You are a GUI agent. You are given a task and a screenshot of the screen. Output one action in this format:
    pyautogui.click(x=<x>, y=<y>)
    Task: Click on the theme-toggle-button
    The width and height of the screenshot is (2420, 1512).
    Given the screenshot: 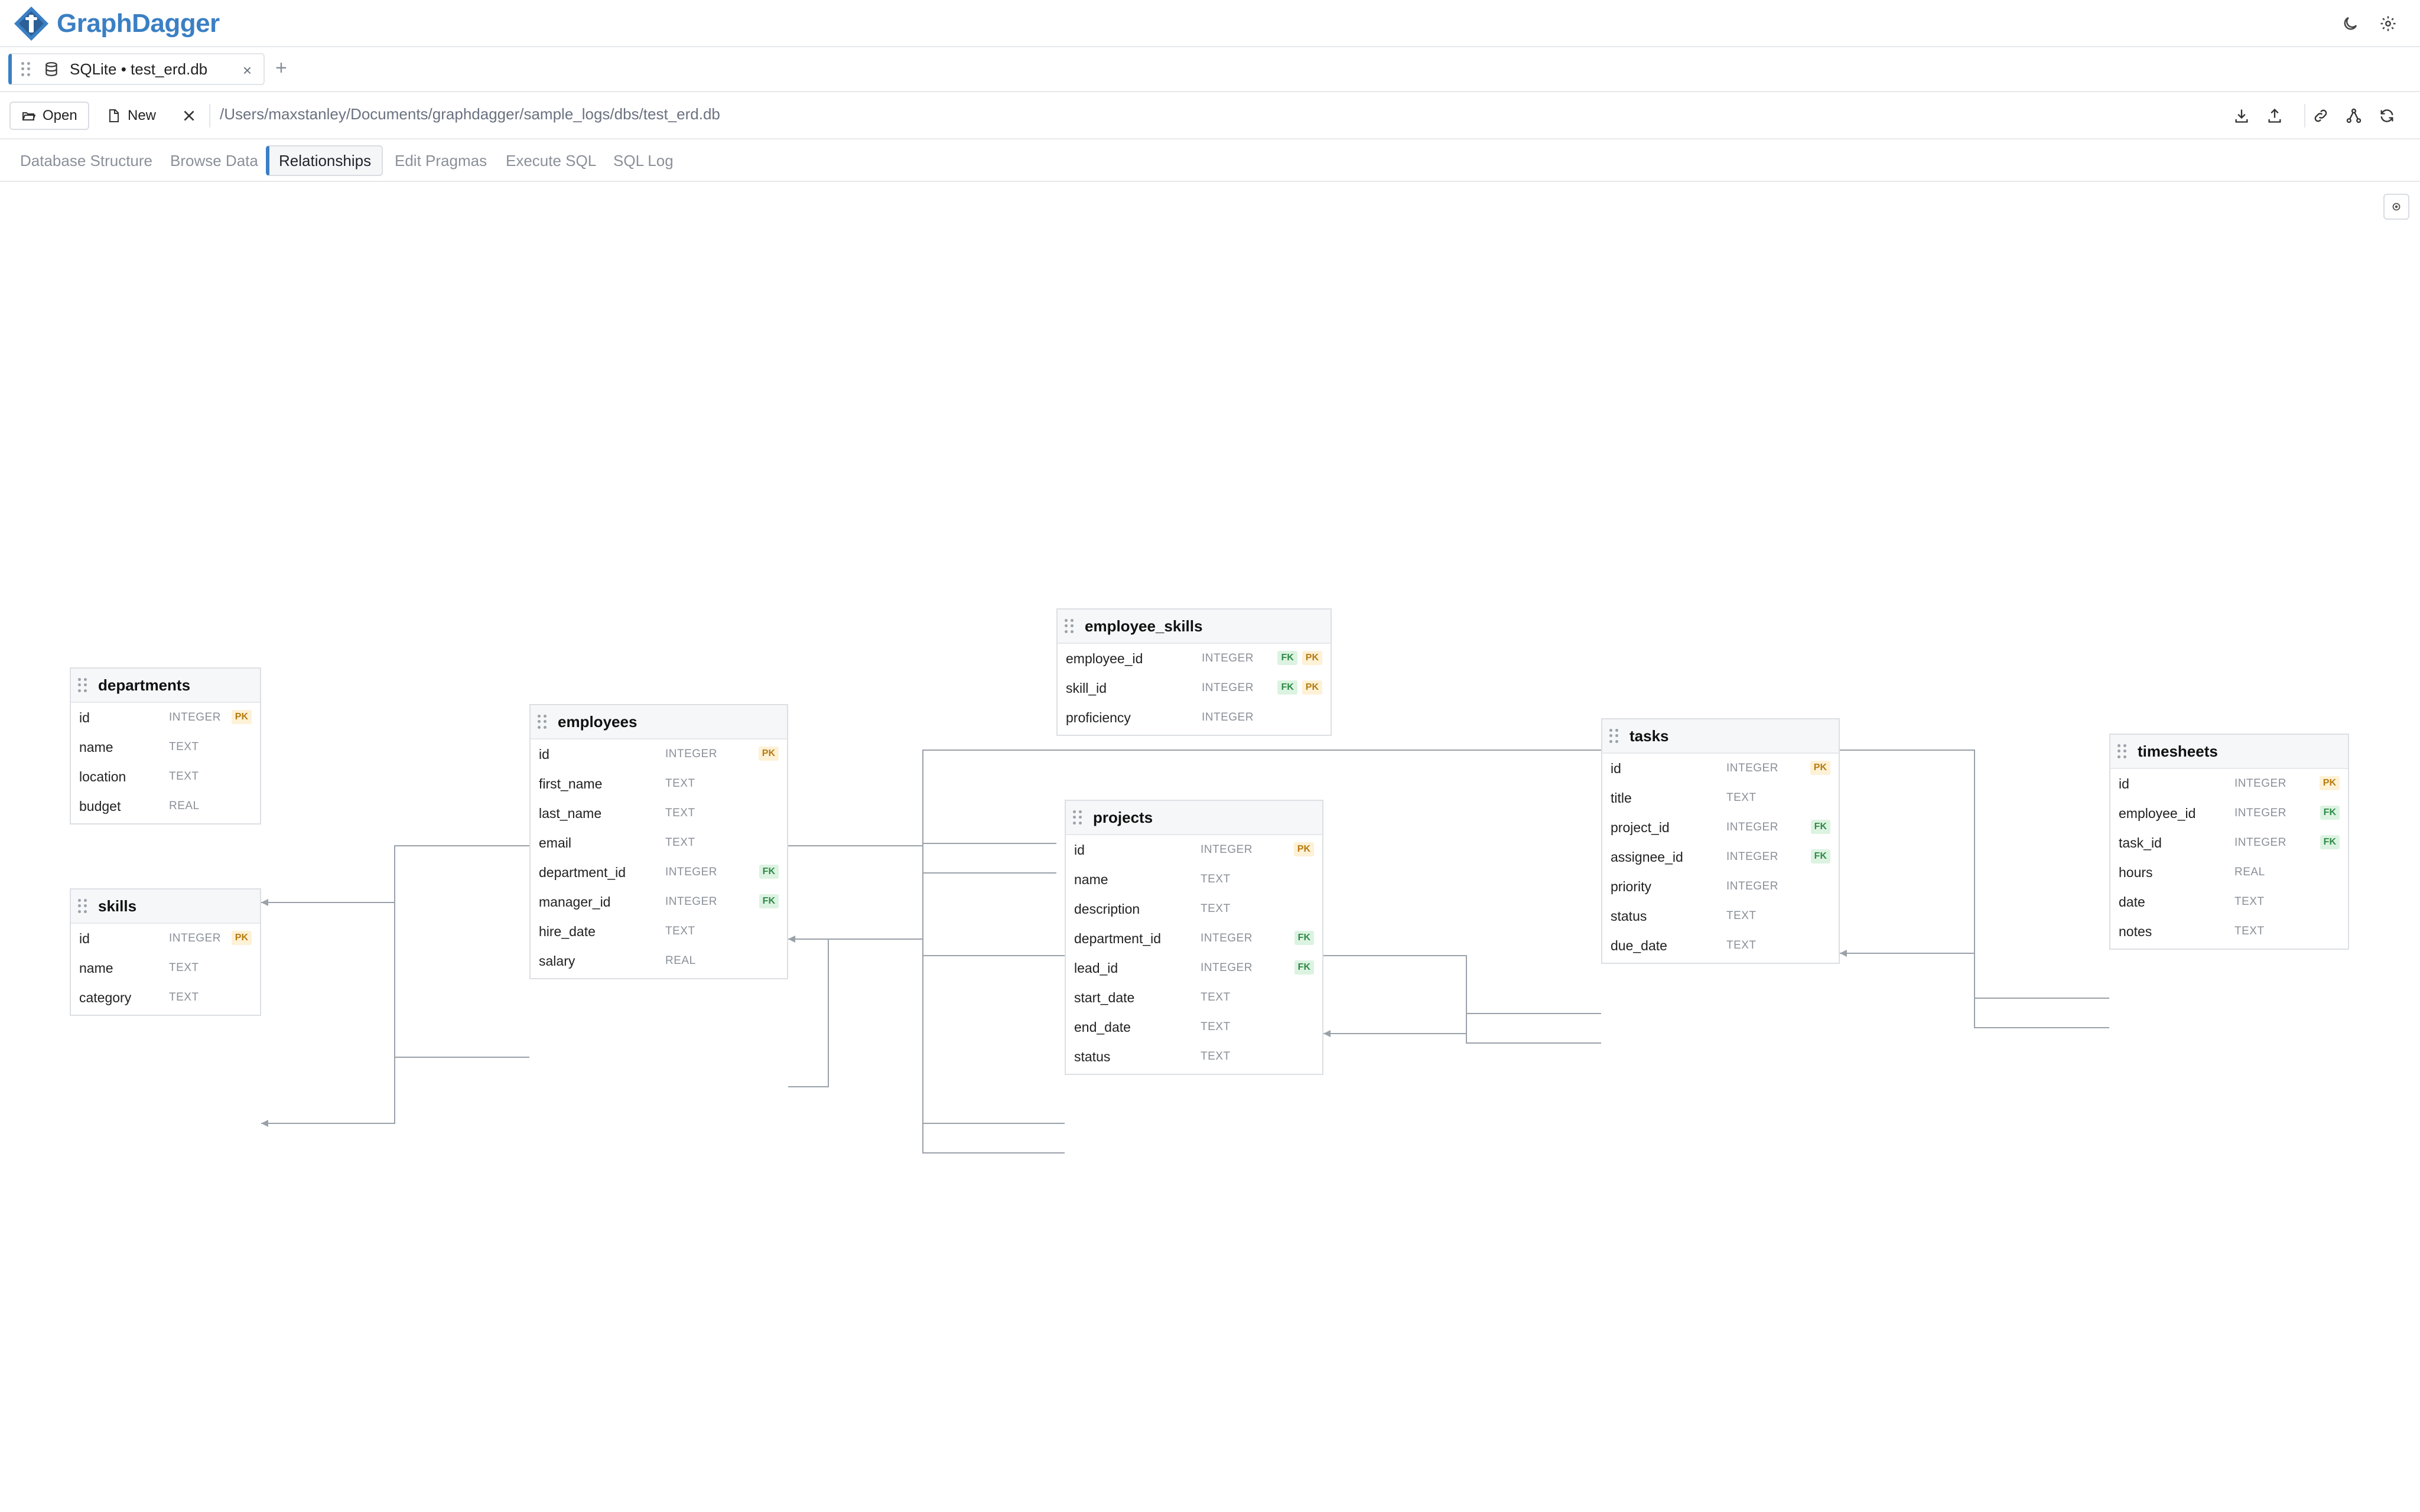 What is the action you would take?
    pyautogui.click(x=2350, y=23)
    